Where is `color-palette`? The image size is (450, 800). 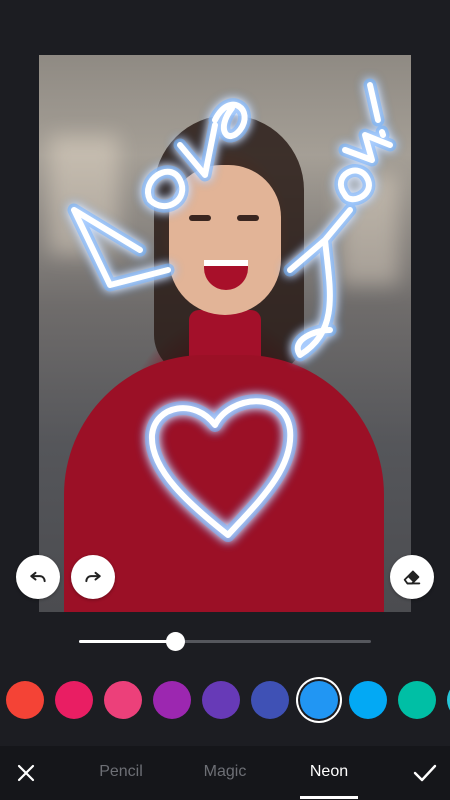 color-palette is located at coordinates (225, 700).